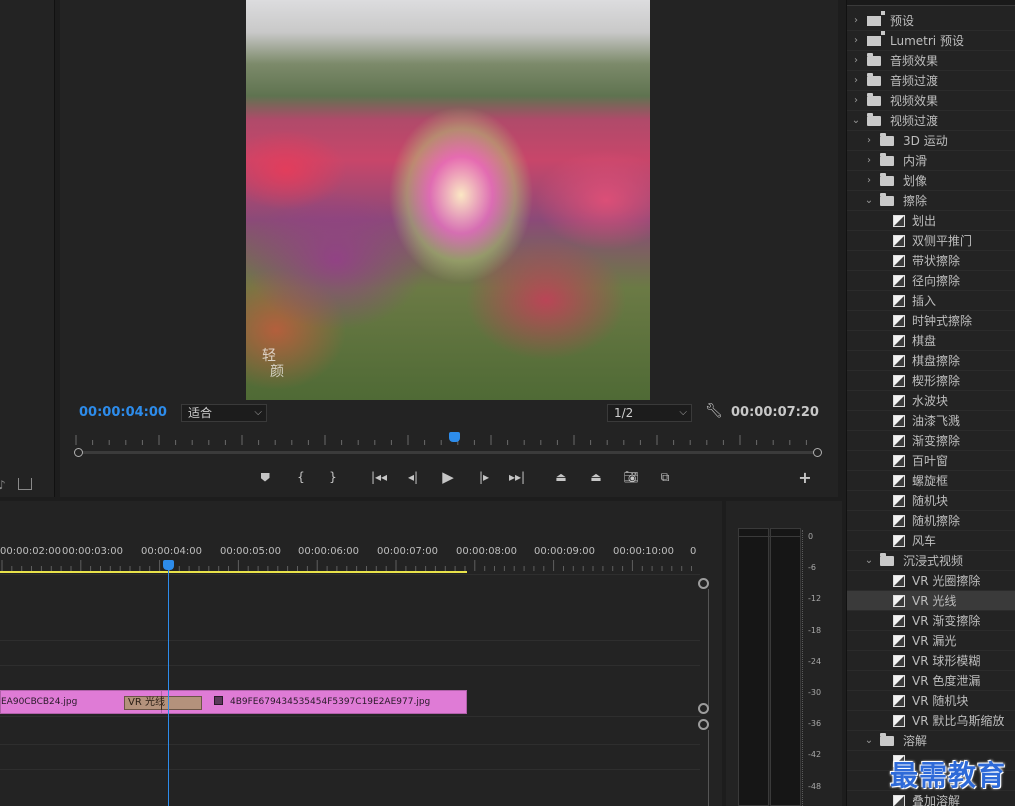 The width and height of the screenshot is (1015, 806). I want to click on monitor-playhead, so click(454, 437).